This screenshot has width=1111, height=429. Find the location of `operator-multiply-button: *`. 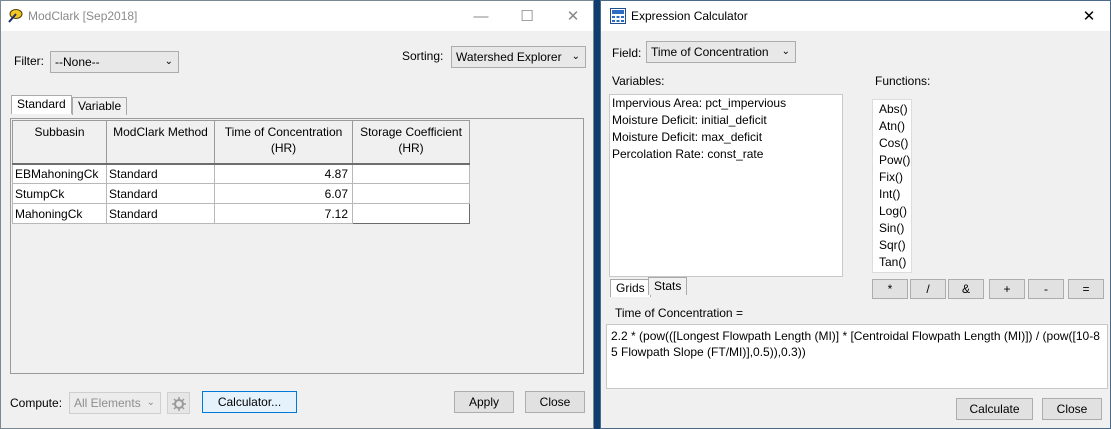

operator-multiply-button: * is located at coordinates (890, 289).